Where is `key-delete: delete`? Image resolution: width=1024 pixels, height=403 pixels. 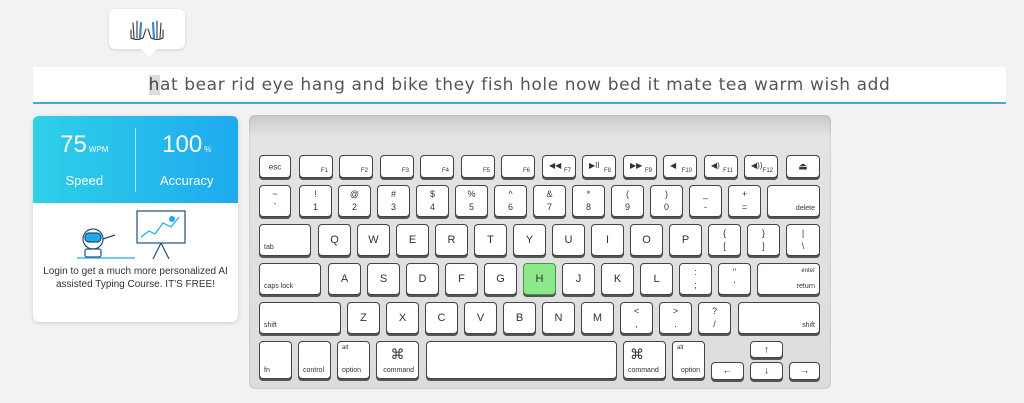 key-delete: delete is located at coordinates (793, 201).